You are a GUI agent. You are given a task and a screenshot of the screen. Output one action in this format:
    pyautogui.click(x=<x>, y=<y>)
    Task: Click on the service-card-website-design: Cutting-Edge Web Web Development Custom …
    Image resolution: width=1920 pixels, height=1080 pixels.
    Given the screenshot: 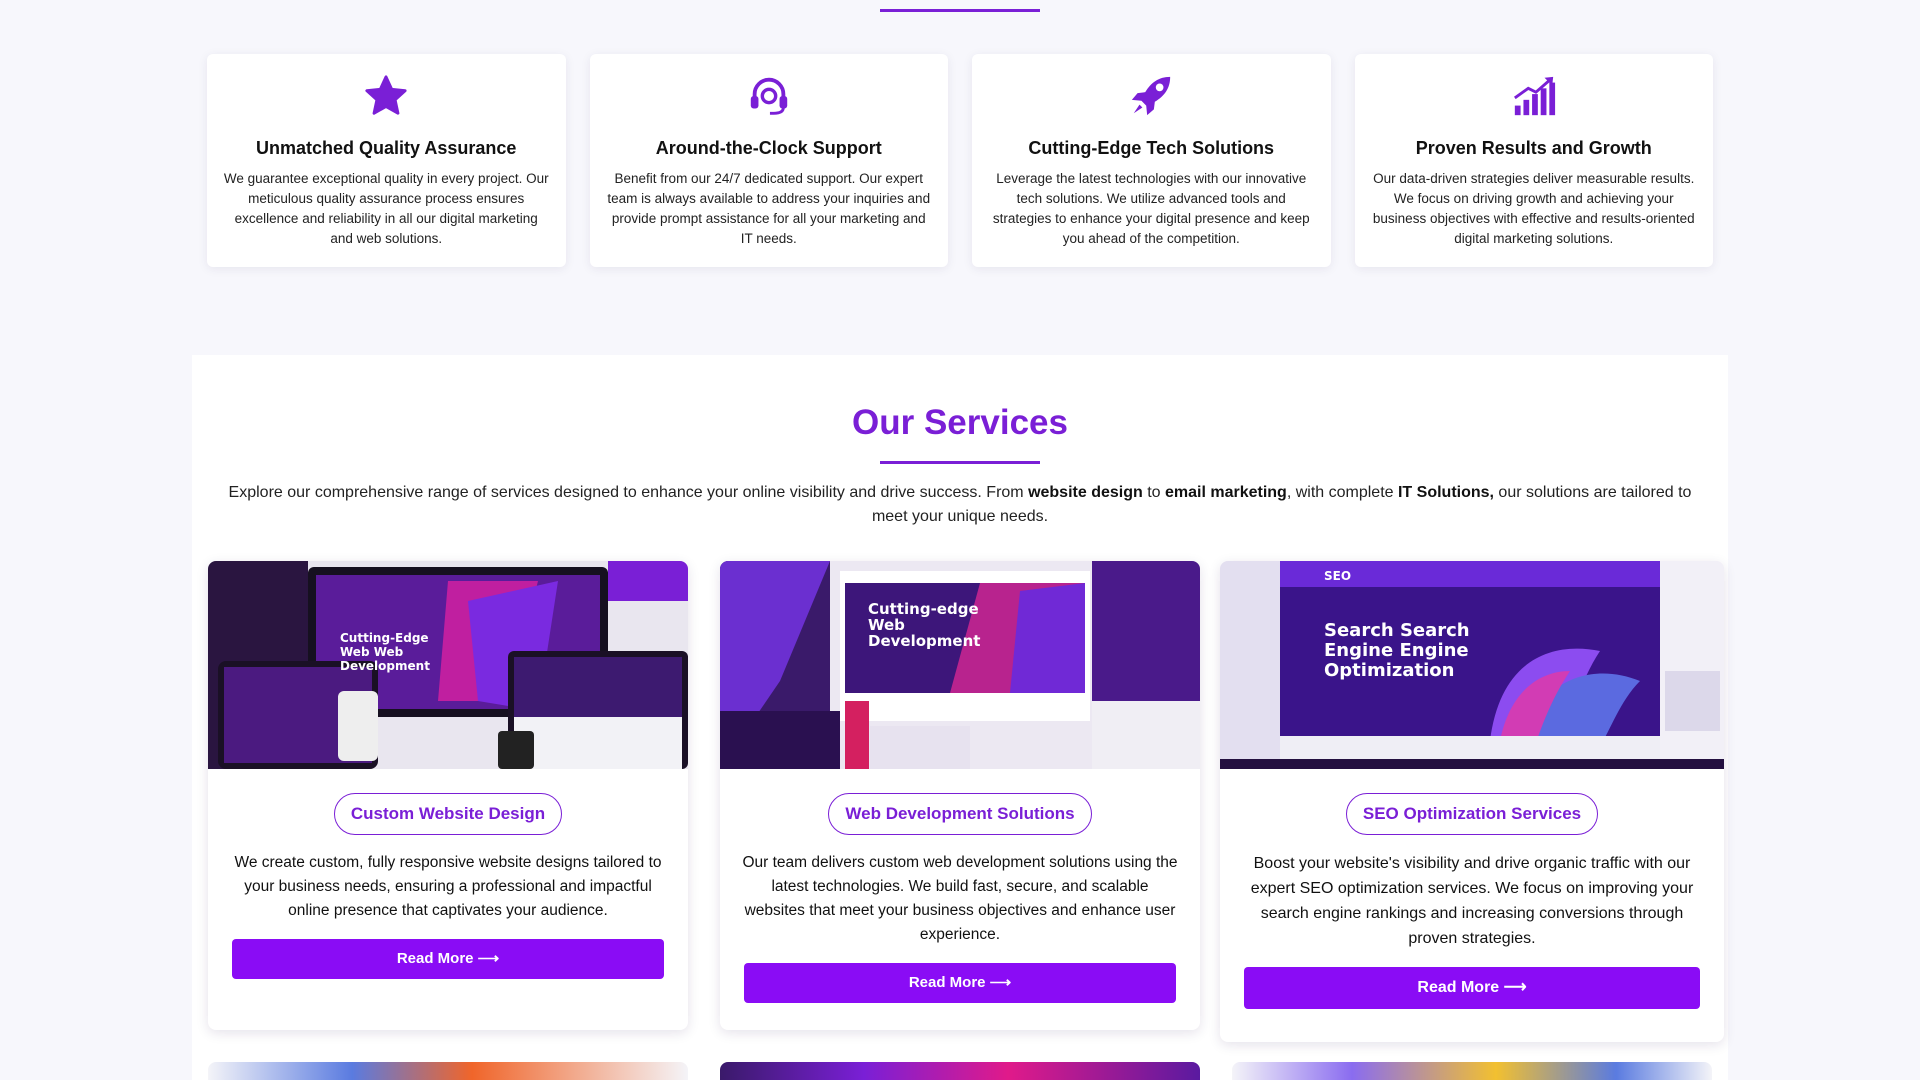 What is the action you would take?
    pyautogui.click(x=448, y=795)
    